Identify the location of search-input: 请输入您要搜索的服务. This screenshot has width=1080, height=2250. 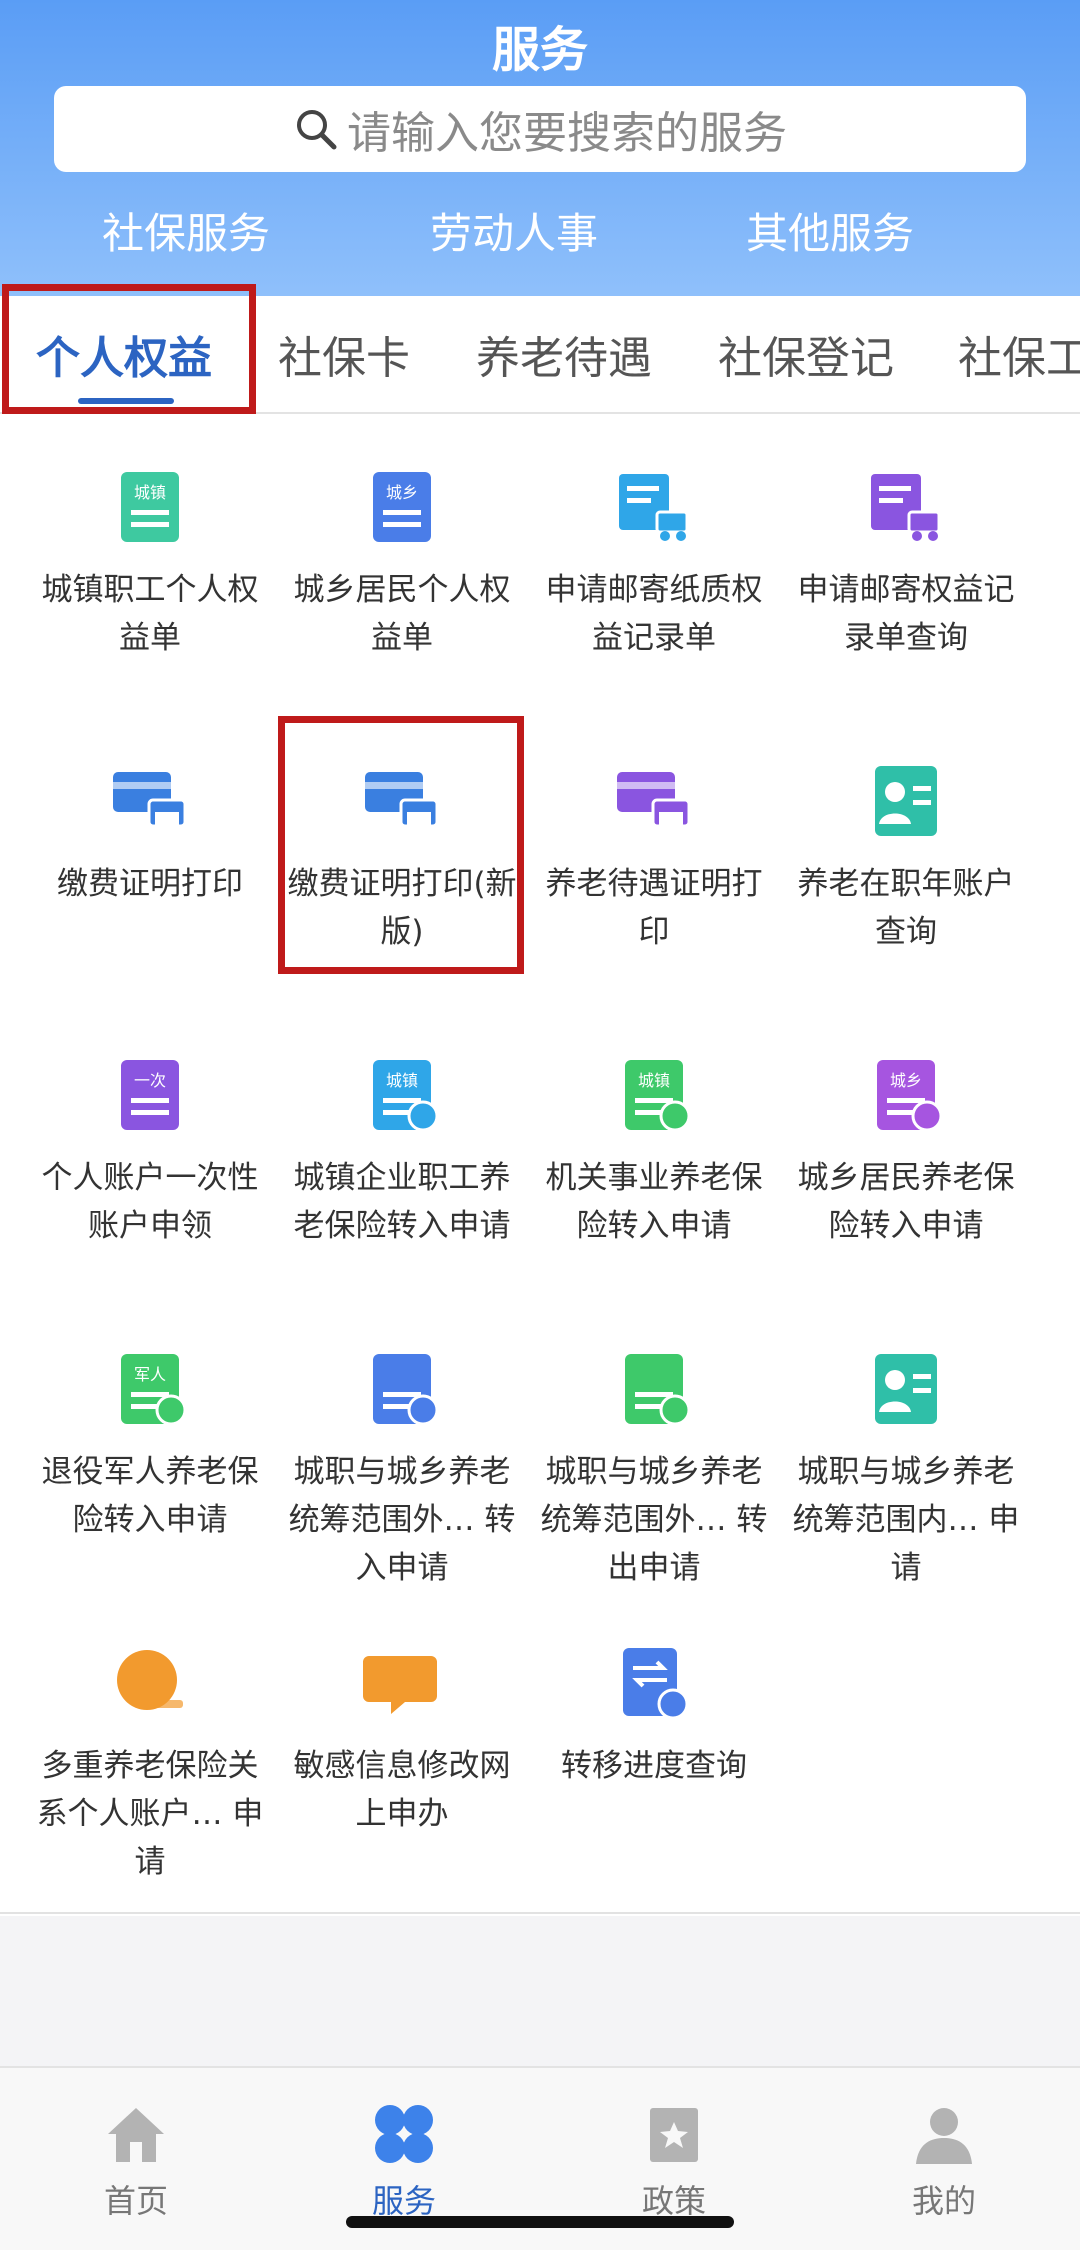
(540, 129).